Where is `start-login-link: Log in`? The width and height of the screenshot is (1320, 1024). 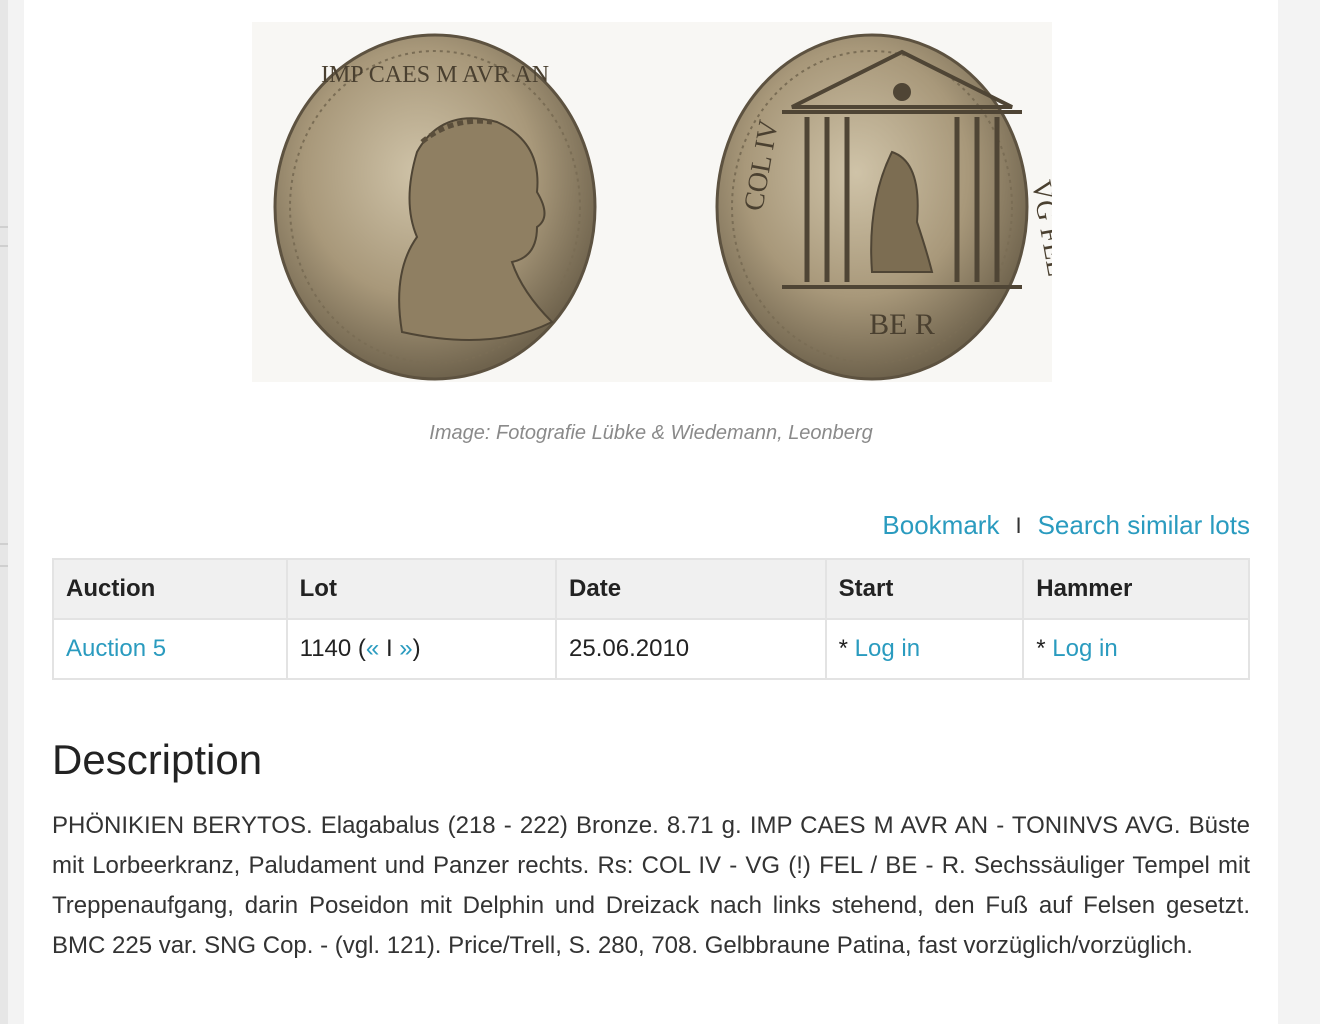
start-login-link: Log in is located at coordinates (887, 648).